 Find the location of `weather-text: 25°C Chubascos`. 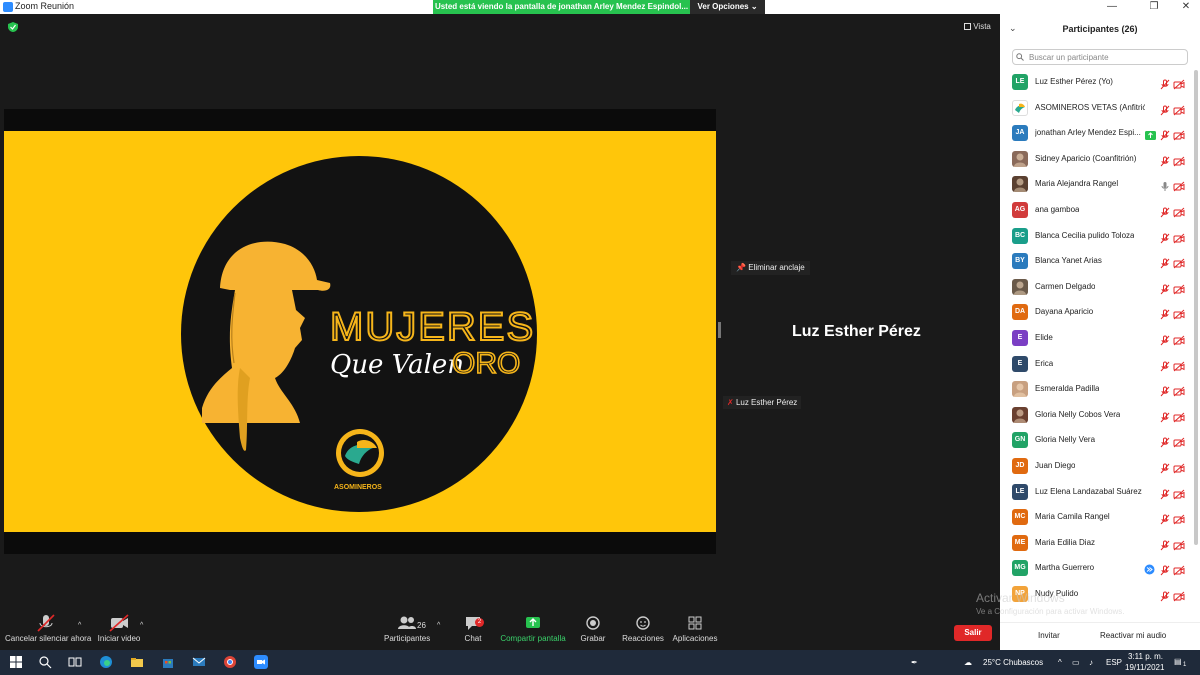

weather-text: 25°C Chubascos is located at coordinates (1013, 662).